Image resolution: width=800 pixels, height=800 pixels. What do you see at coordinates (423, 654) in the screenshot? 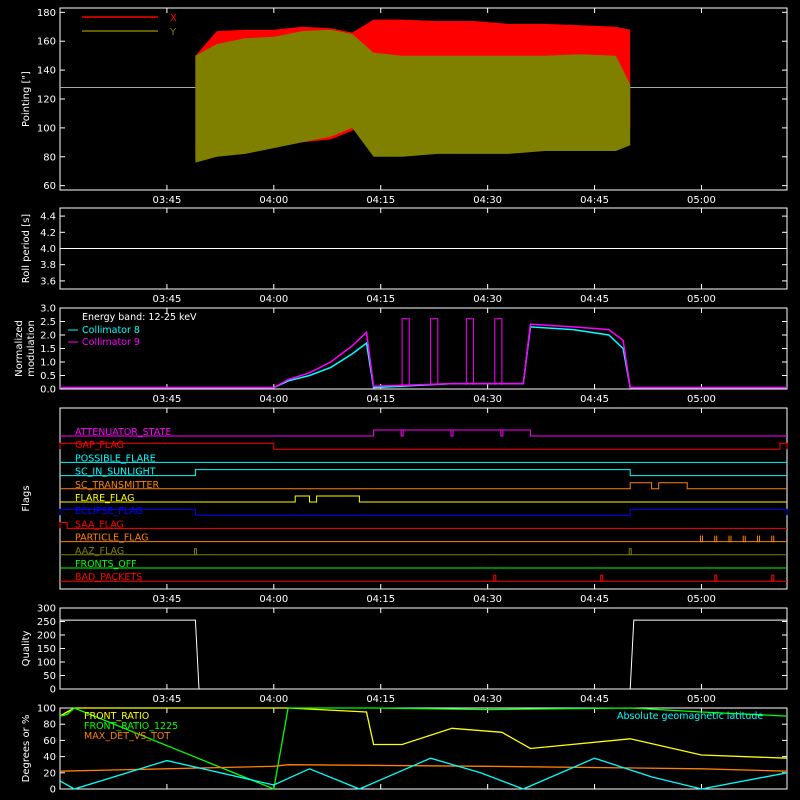
I see `quality-line` at bounding box center [423, 654].